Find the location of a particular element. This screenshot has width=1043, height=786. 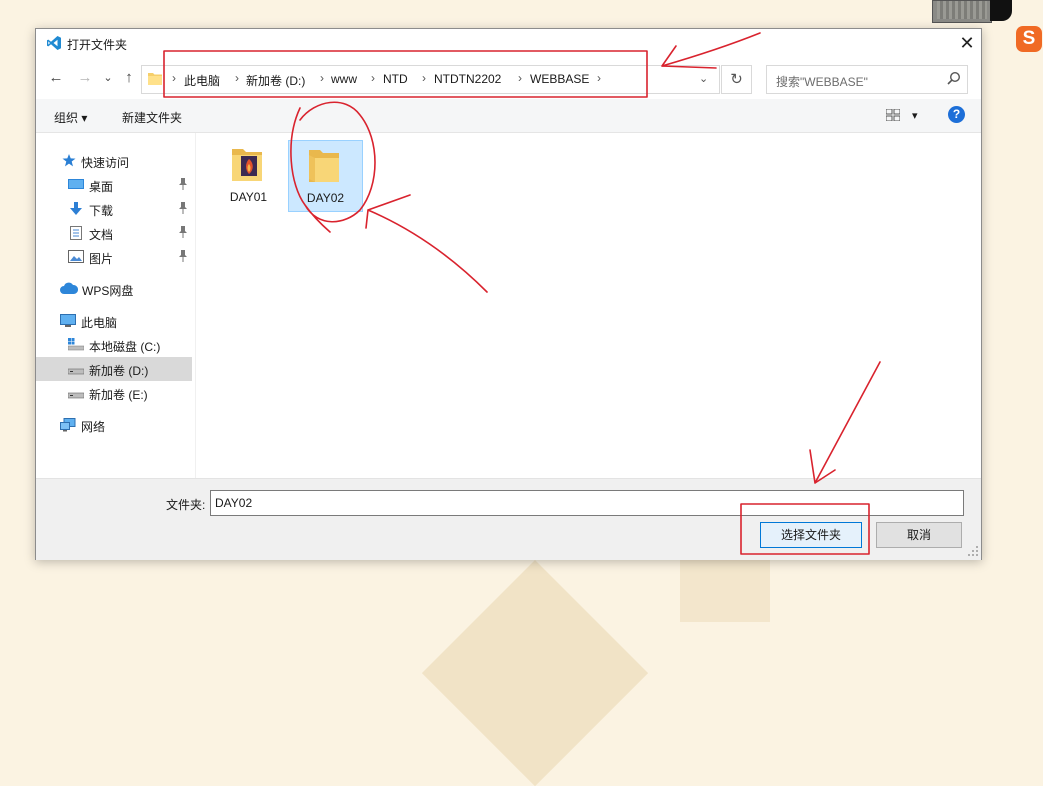

sidebar-item-wps-cloud: WPS网盘 is located at coordinates (114, 289).